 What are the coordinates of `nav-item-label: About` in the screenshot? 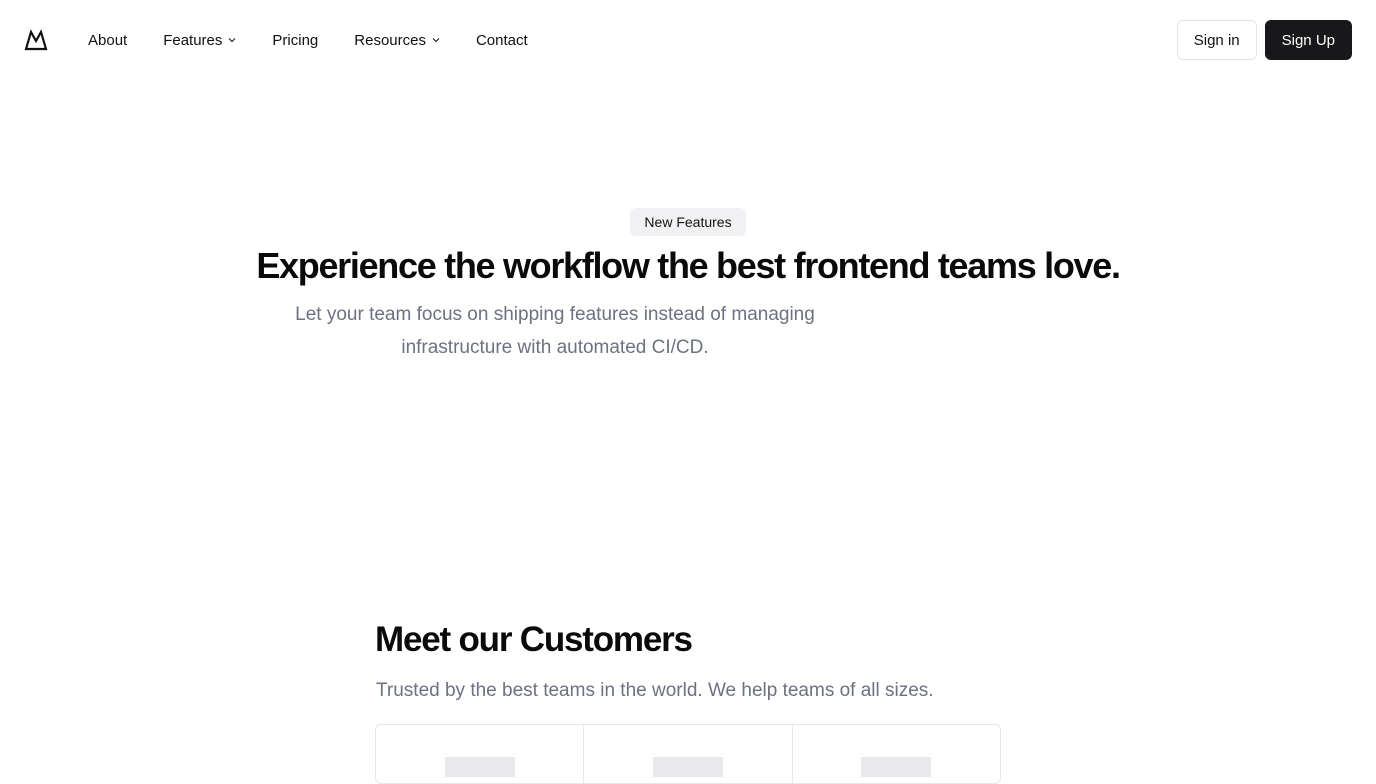 It's located at (108, 40).